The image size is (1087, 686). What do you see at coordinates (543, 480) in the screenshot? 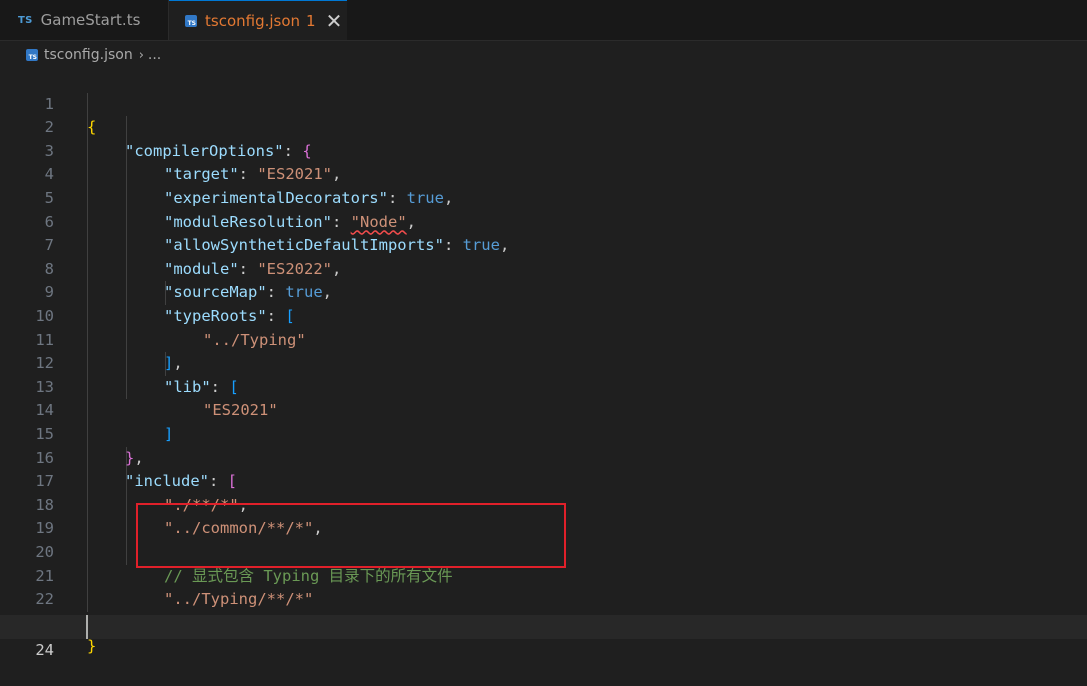
I see `code-line: 17 "./**/*",` at bounding box center [543, 480].